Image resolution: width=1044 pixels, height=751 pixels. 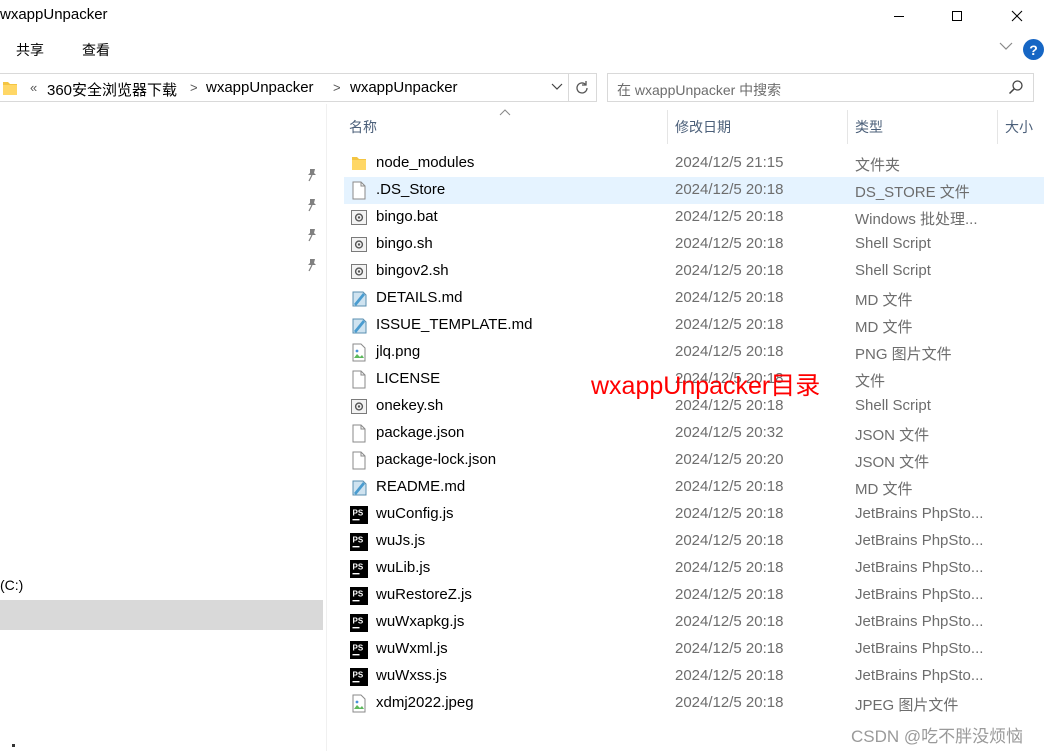 I want to click on file-name: bingo.bat, so click(x=407, y=216).